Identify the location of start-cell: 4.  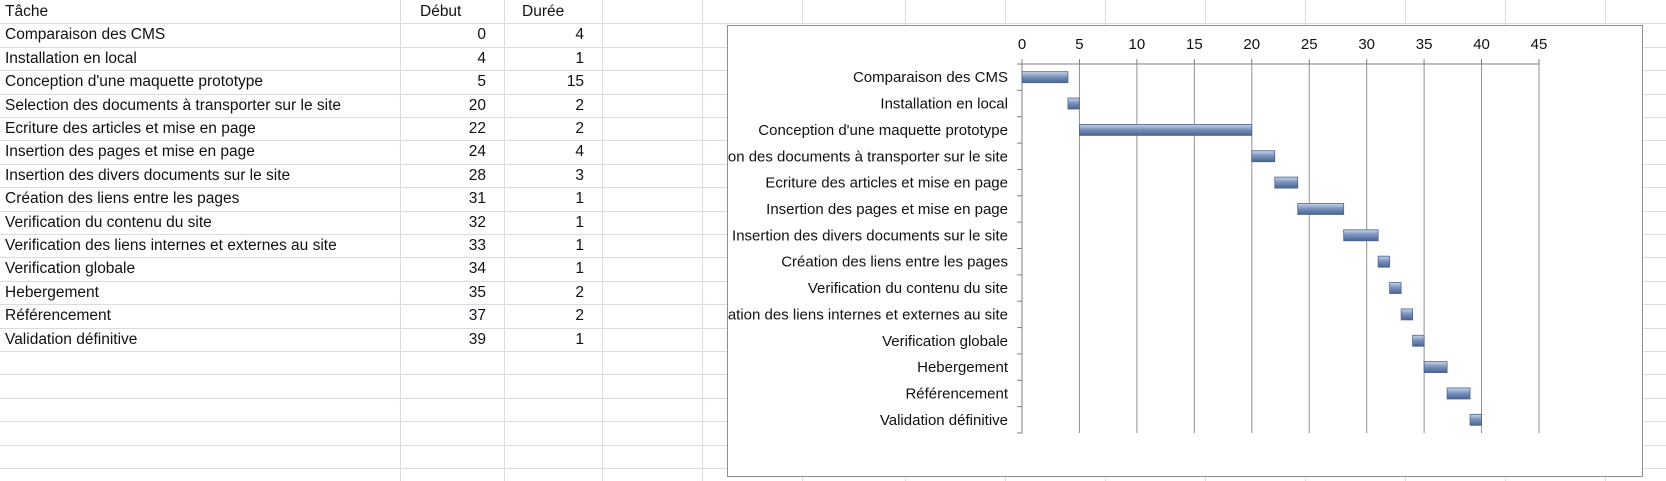
(440, 58).